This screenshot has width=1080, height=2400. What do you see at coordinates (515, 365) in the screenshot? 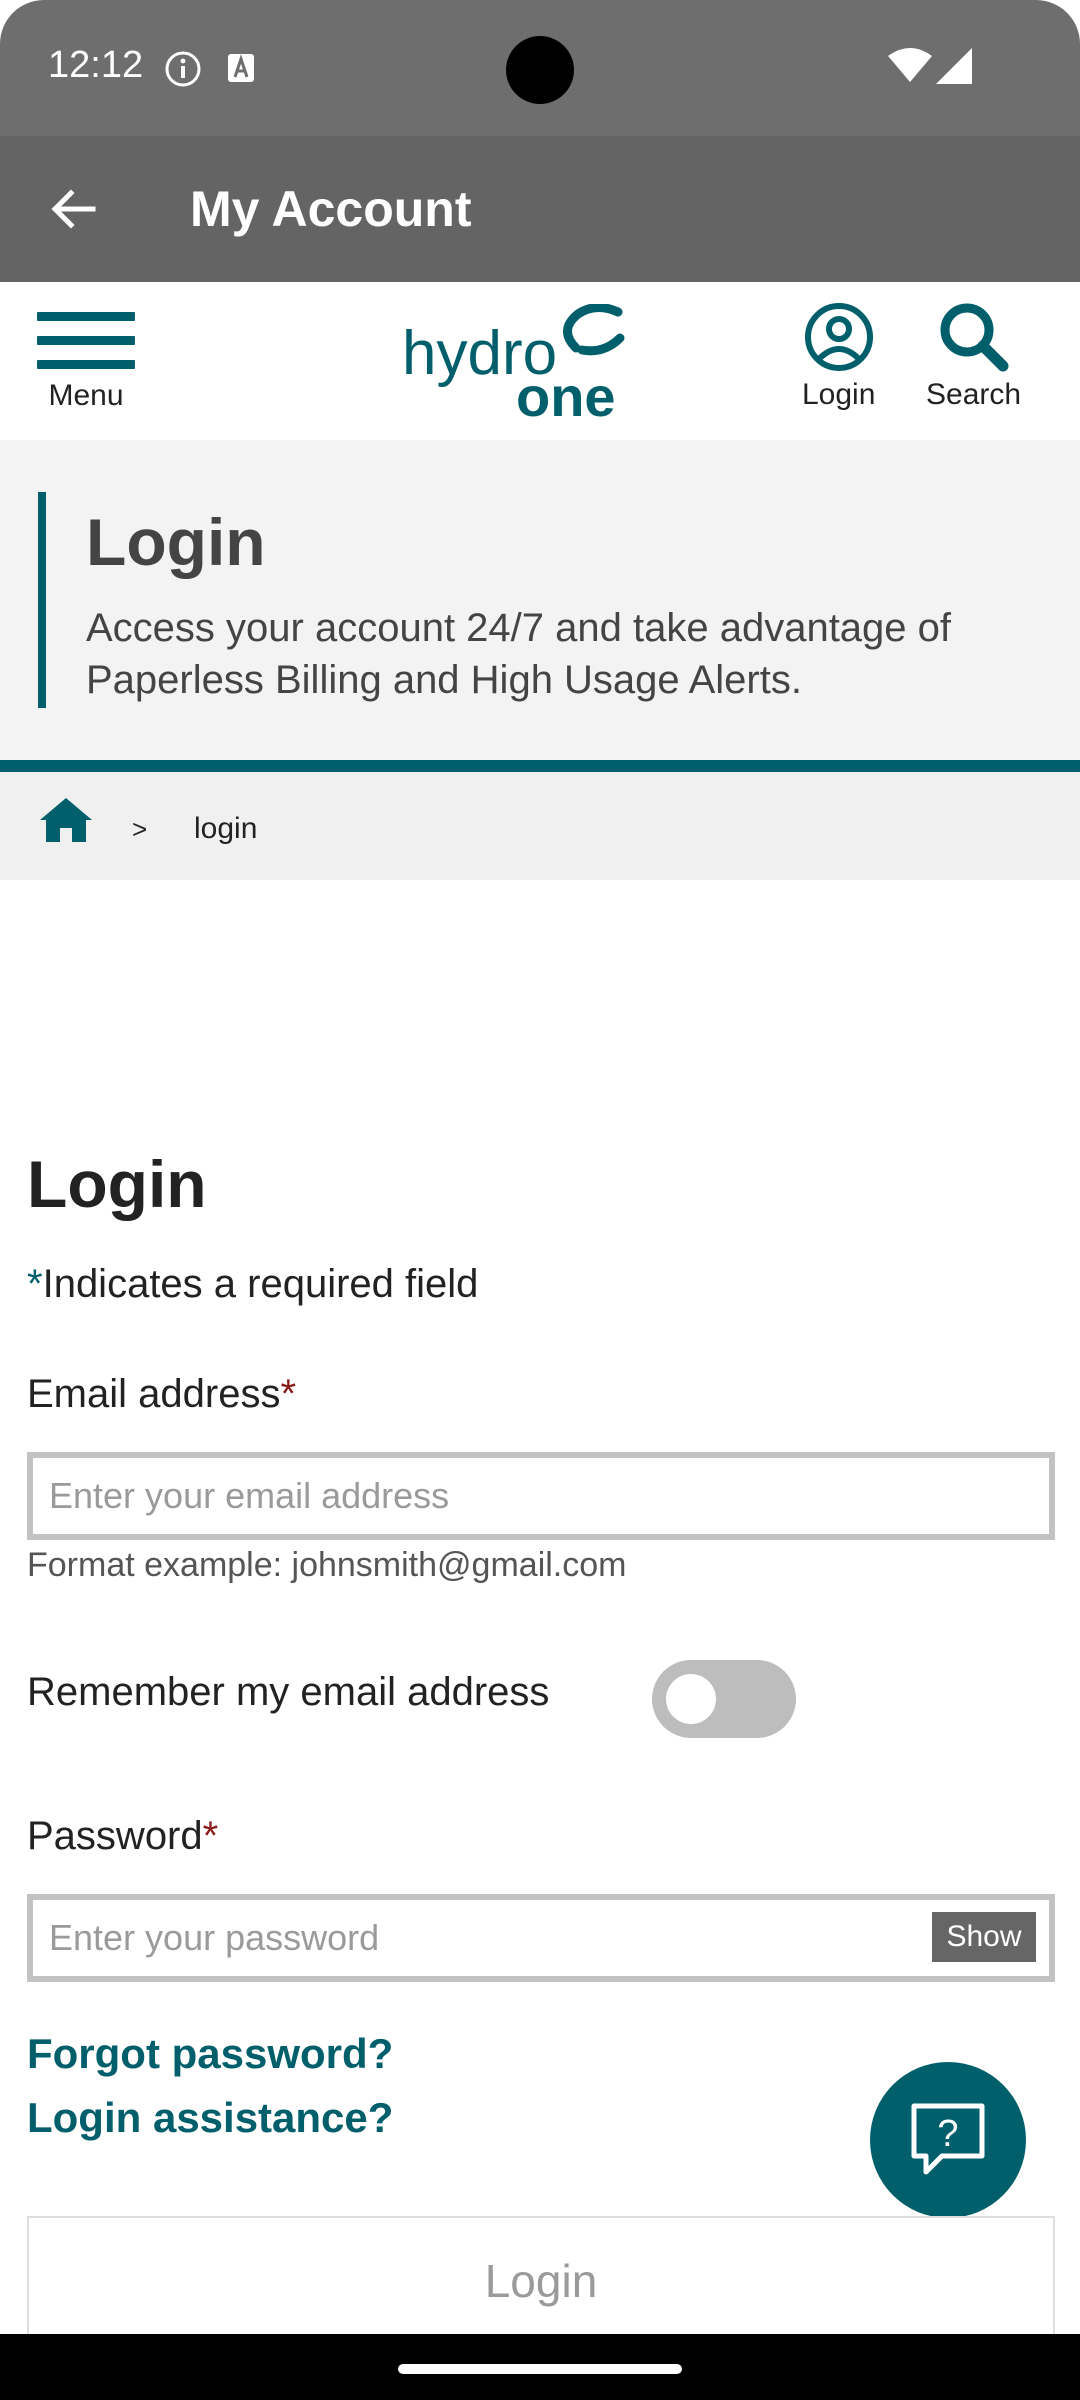
I see `hydro-one-logo: hydro one` at bounding box center [515, 365].